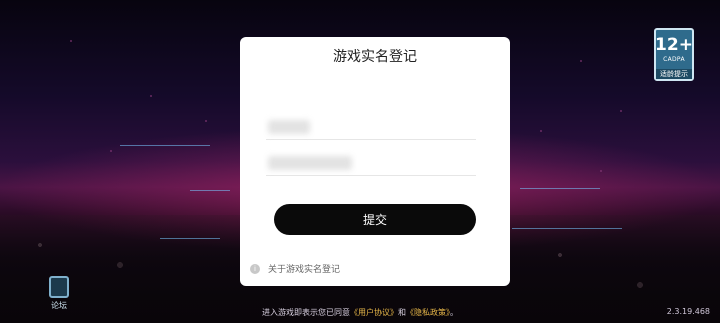 The width and height of the screenshot is (720, 323). I want to click on agreement-prefix: 进入游戏即表示您已同意, so click(306, 312).